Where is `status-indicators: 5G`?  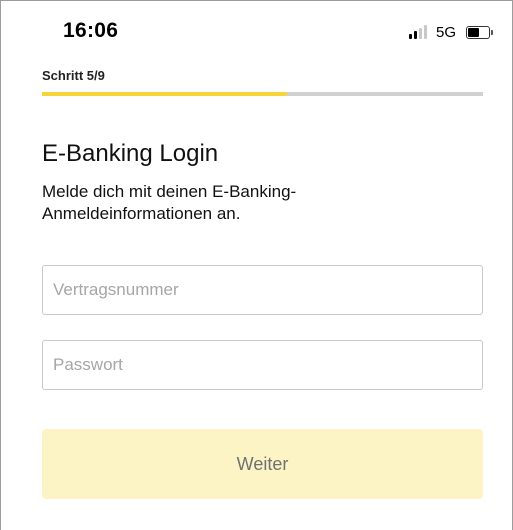 status-indicators: 5G is located at coordinates (450, 32).